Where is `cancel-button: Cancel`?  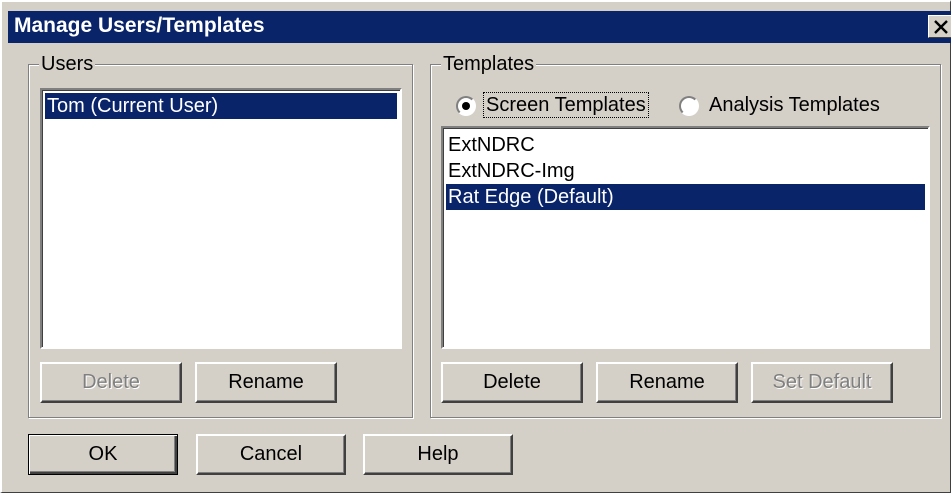 cancel-button: Cancel is located at coordinates (271, 454).